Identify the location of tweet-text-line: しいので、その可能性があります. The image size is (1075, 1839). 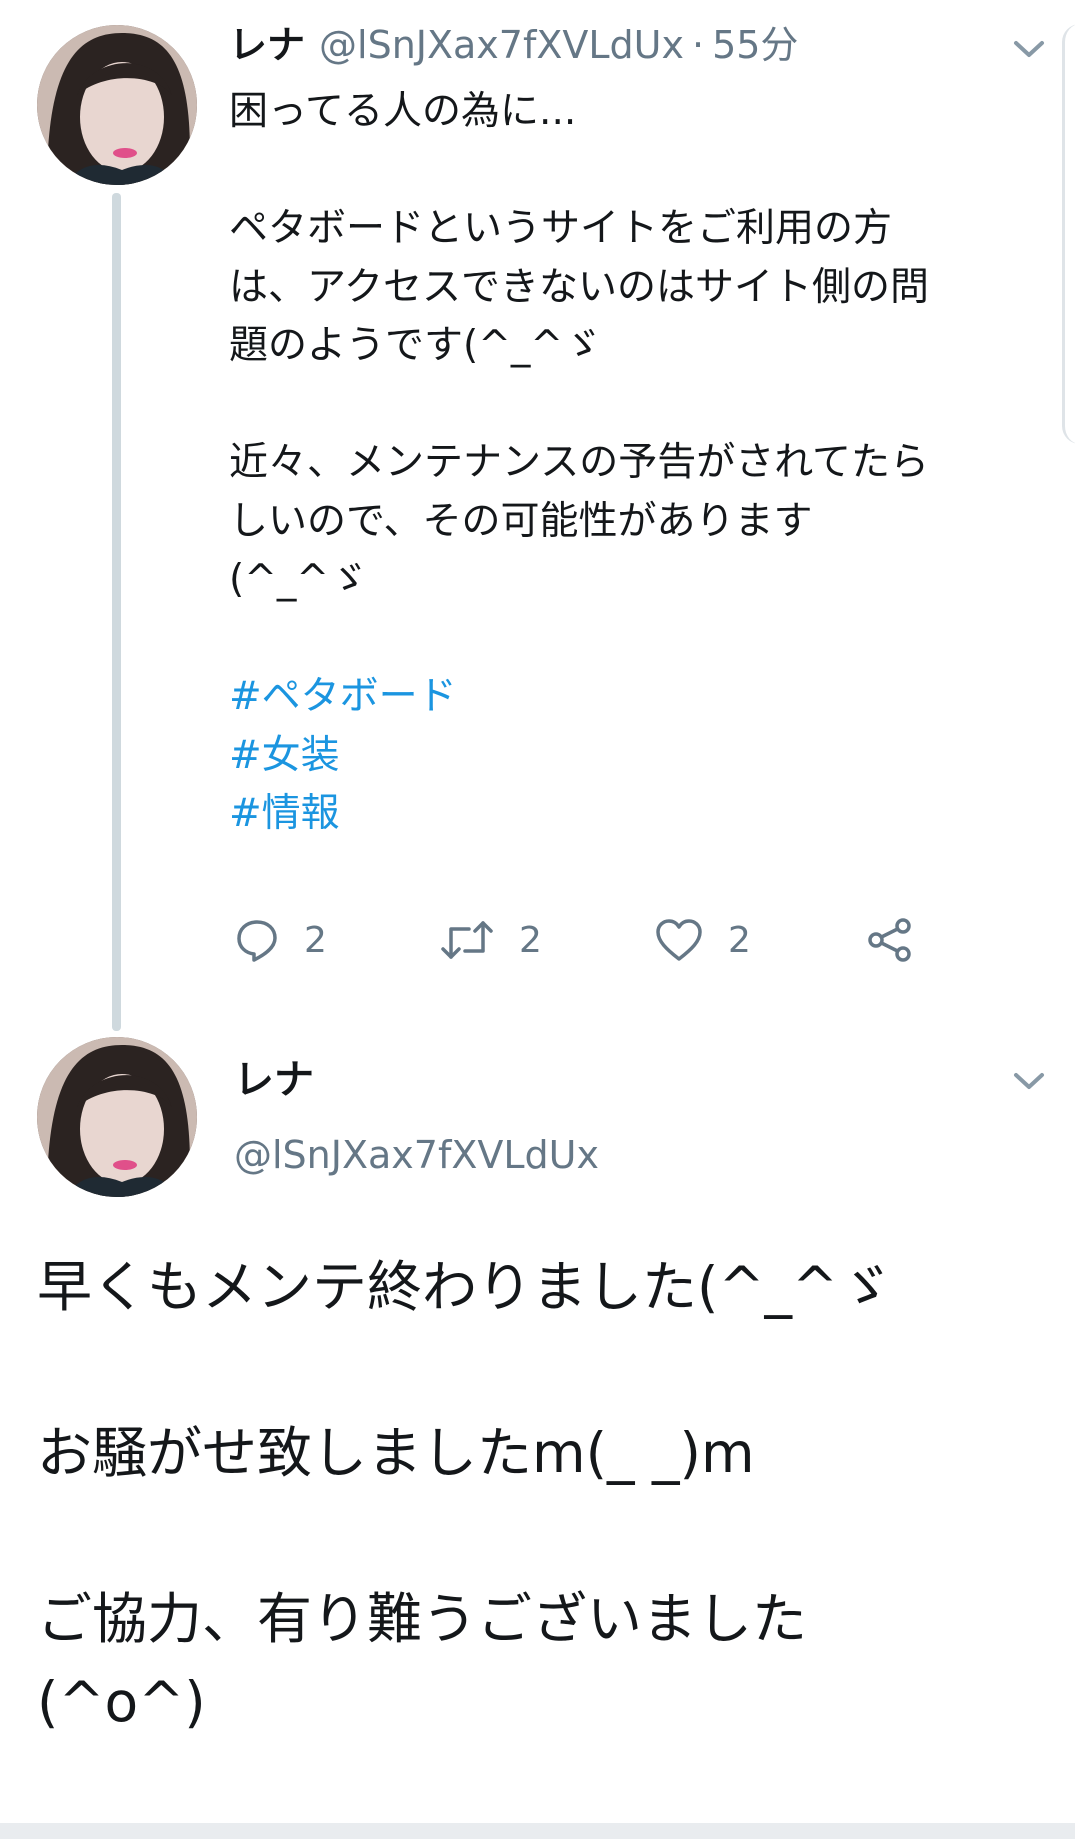
(521, 521).